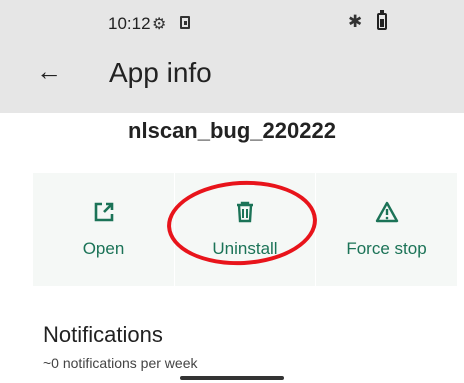 The width and height of the screenshot is (464, 383). Describe the element at coordinates (386, 215) in the screenshot. I see `warning-icon` at that location.